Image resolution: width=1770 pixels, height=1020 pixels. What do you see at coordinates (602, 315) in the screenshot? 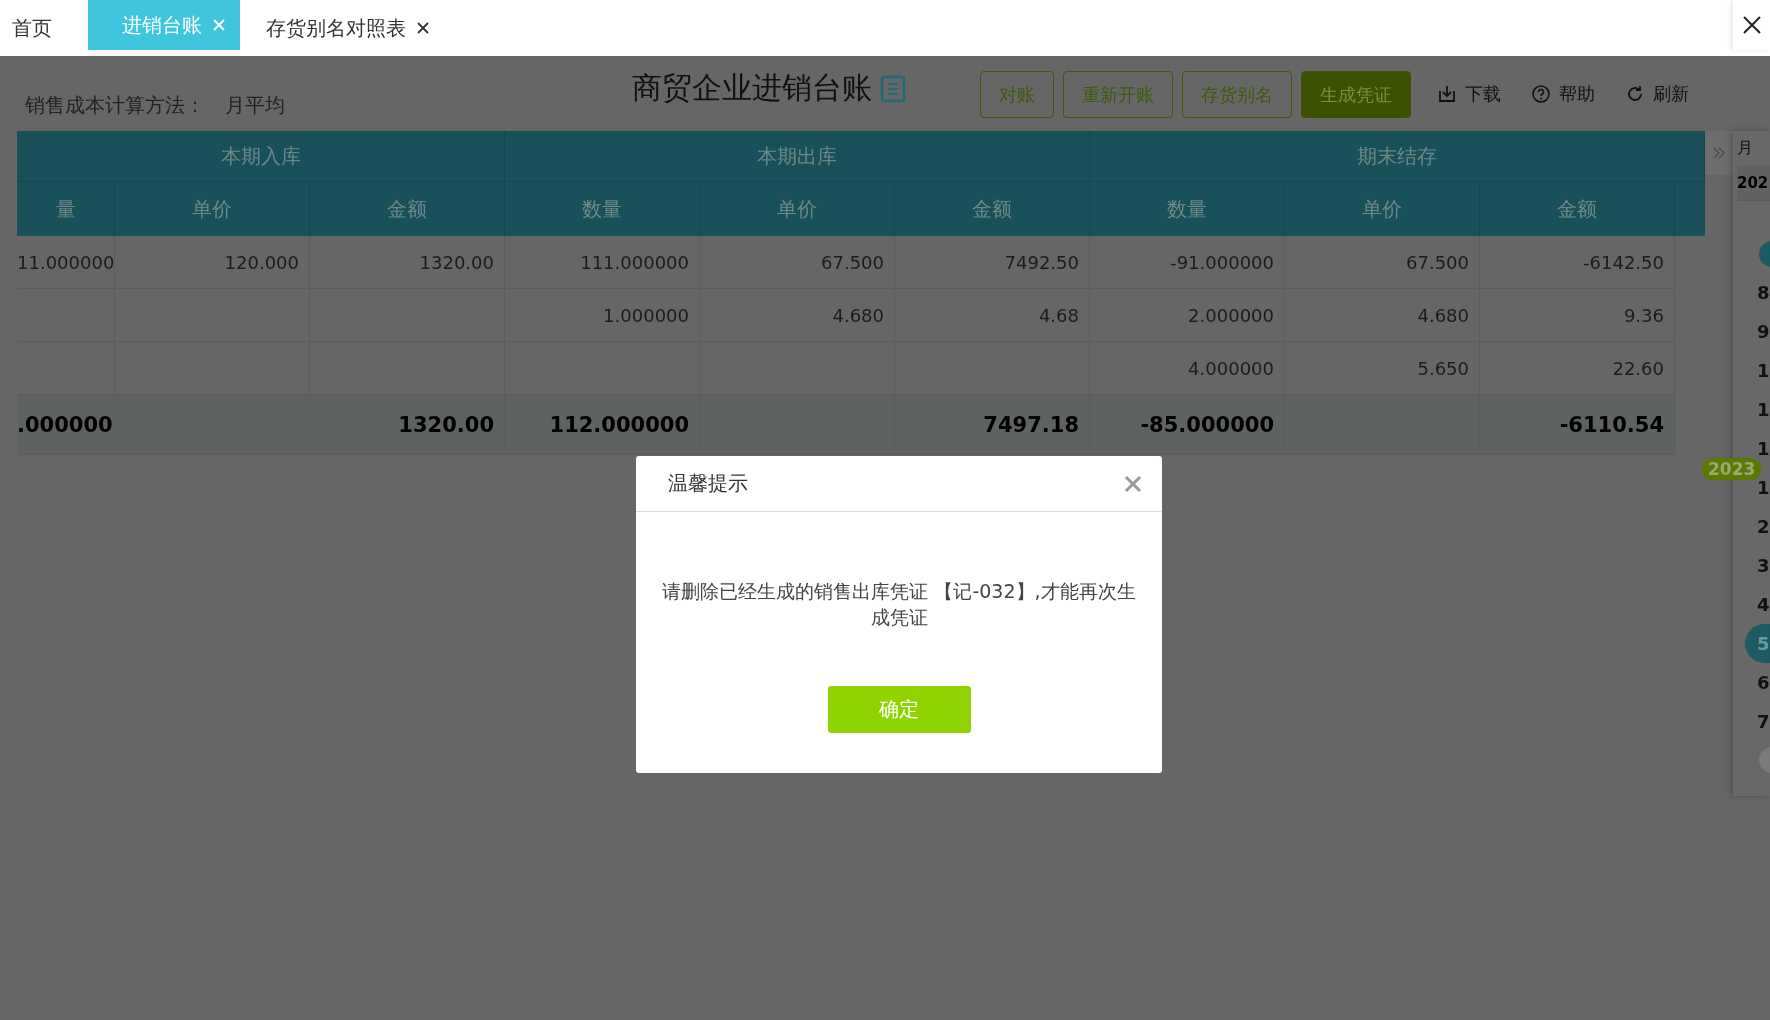
I see `table-cell: 1.000000` at bounding box center [602, 315].